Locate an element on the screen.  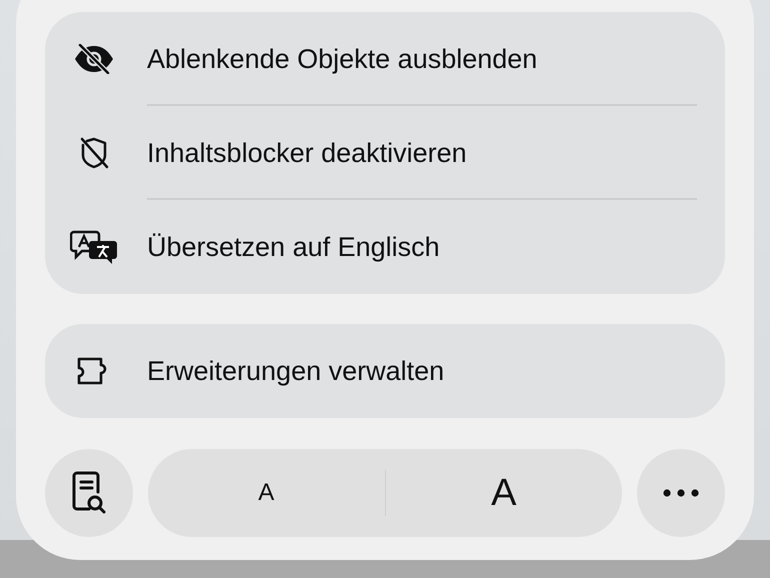
translate-bubbles-icon is located at coordinates (94, 247).